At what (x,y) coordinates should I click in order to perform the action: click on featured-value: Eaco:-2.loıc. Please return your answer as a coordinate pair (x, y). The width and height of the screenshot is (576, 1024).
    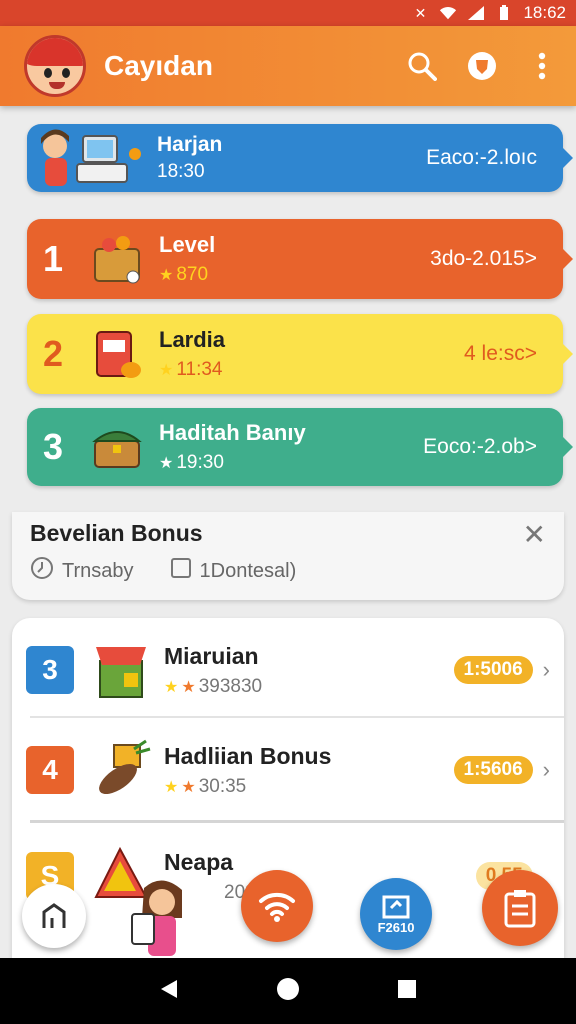
    Looking at the image, I should click on (481, 157).